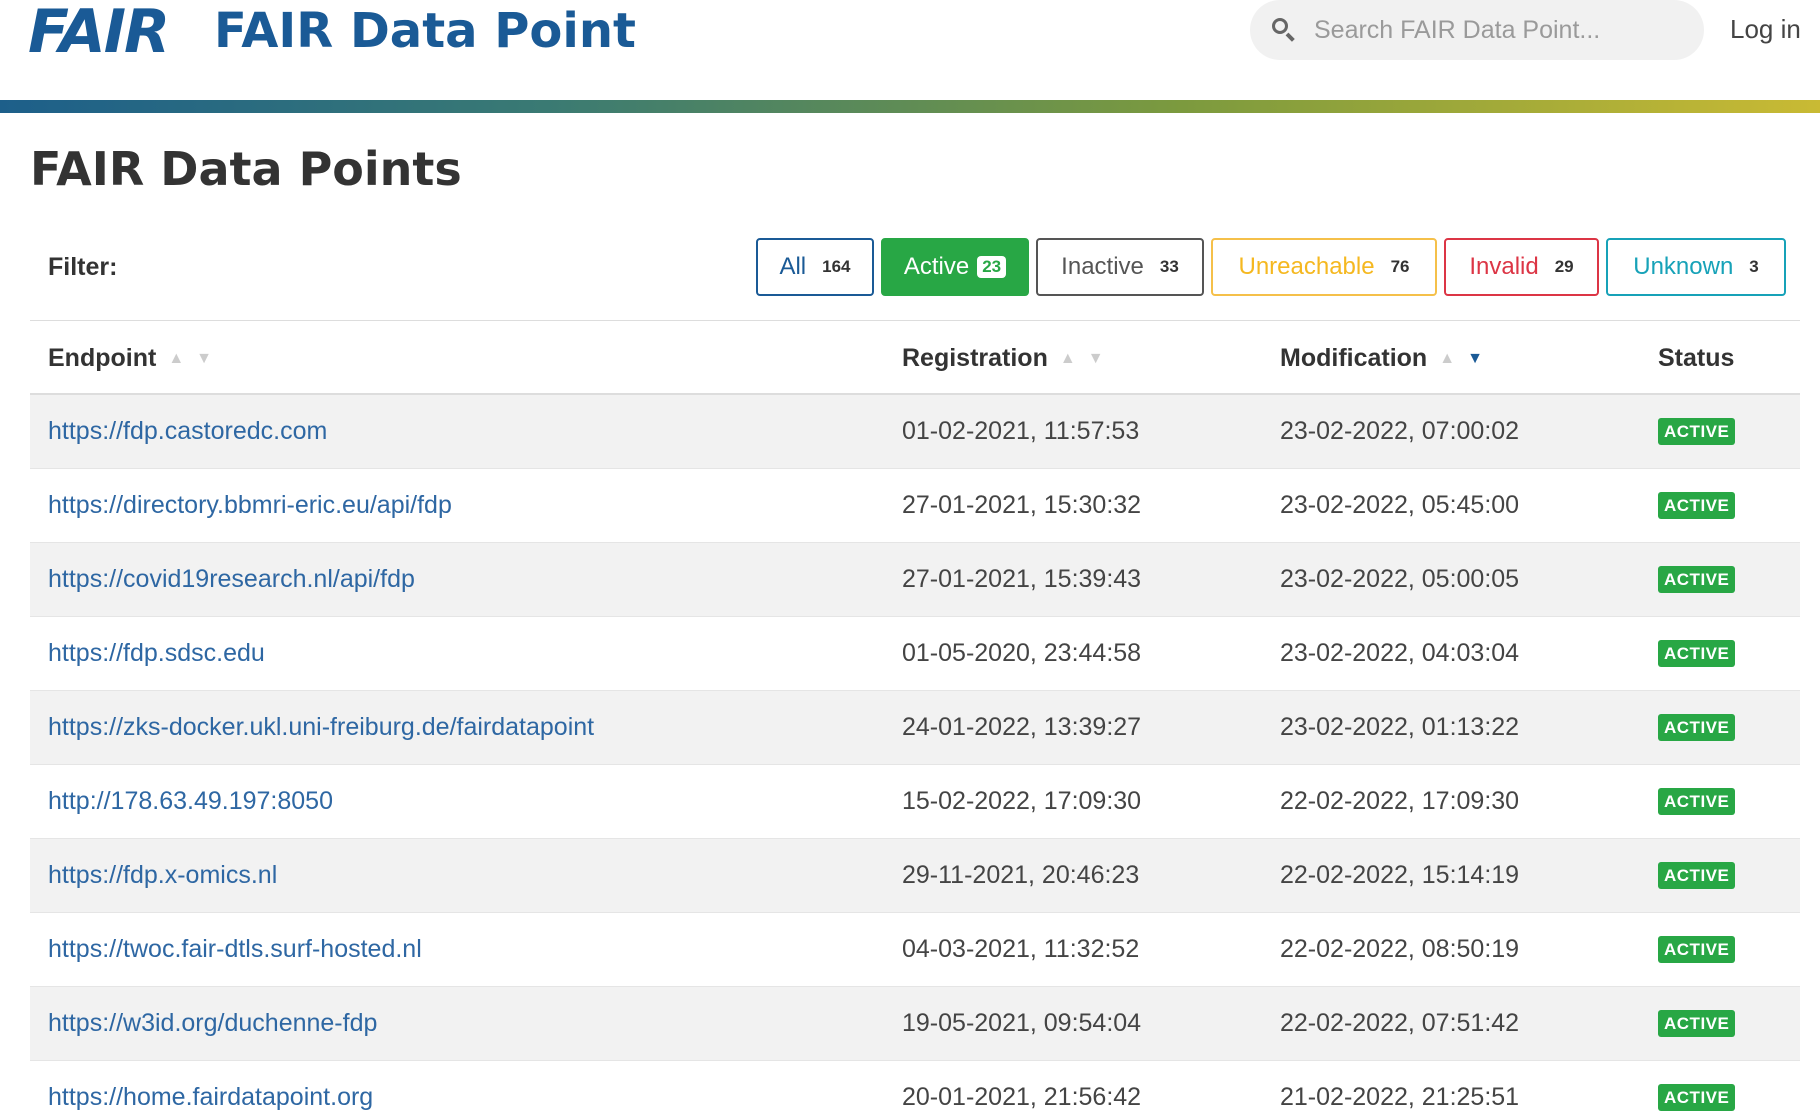  Describe the element at coordinates (793, 266) in the screenshot. I see `filter-label-text: All` at that location.